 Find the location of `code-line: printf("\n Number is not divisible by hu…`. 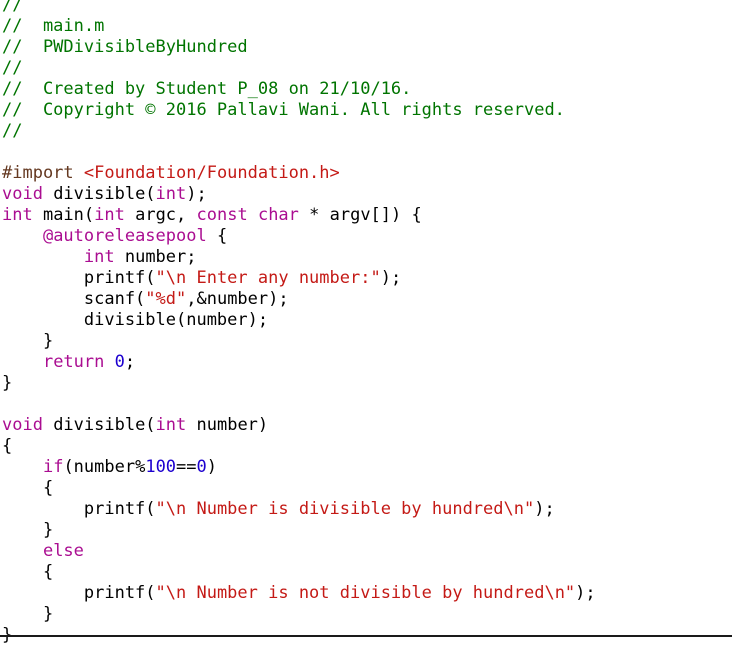

code-line: printf("\n Number is not divisible by hu… is located at coordinates (299, 593).